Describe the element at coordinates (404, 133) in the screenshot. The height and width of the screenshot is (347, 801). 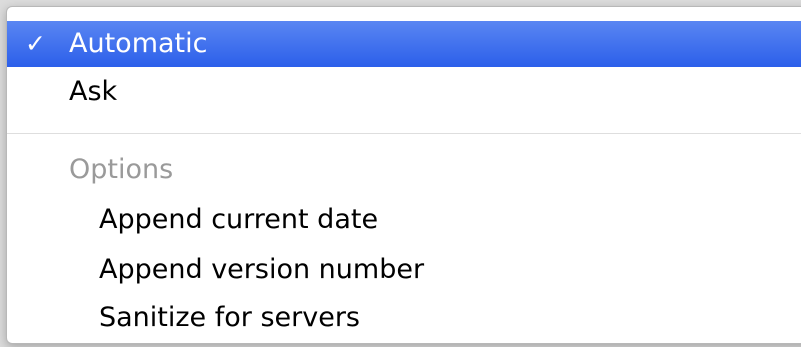
I see `menu-separator` at that location.